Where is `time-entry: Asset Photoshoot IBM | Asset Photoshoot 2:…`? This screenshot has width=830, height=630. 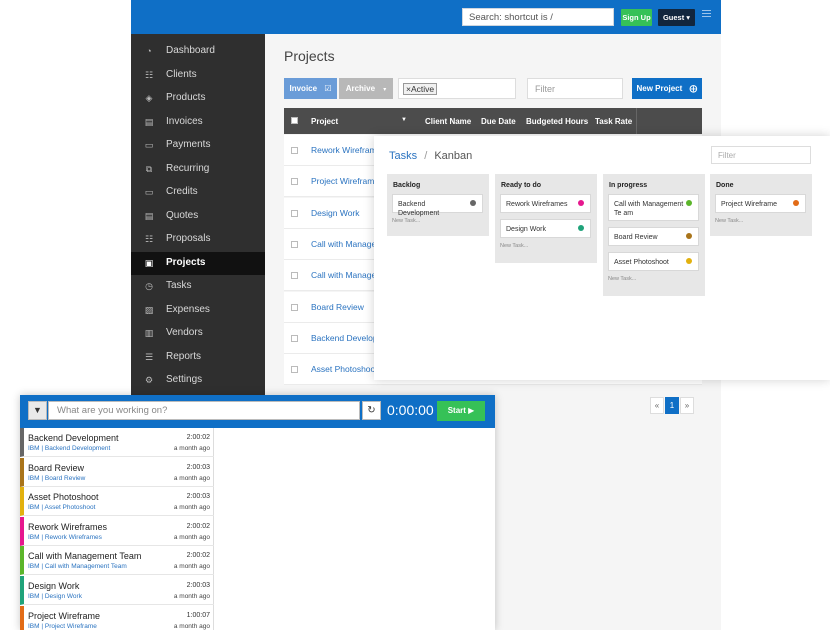
time-entry: Asset Photoshoot IBM | Asset Photoshoot 2:… is located at coordinates (117, 502).